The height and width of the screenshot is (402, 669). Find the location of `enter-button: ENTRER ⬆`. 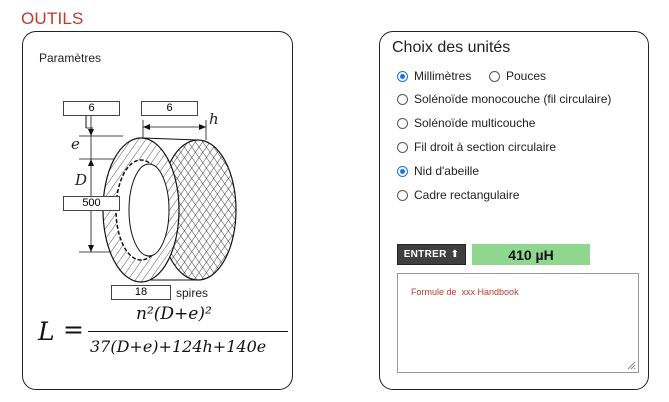

enter-button: ENTRER ⬆ is located at coordinates (431, 254).